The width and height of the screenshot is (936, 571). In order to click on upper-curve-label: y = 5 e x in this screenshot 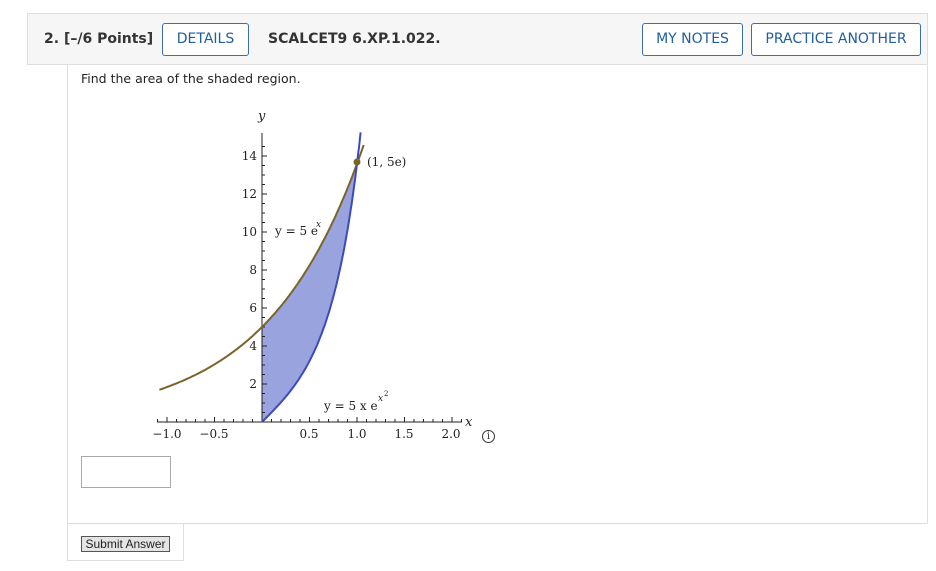, I will do `click(297, 229)`.